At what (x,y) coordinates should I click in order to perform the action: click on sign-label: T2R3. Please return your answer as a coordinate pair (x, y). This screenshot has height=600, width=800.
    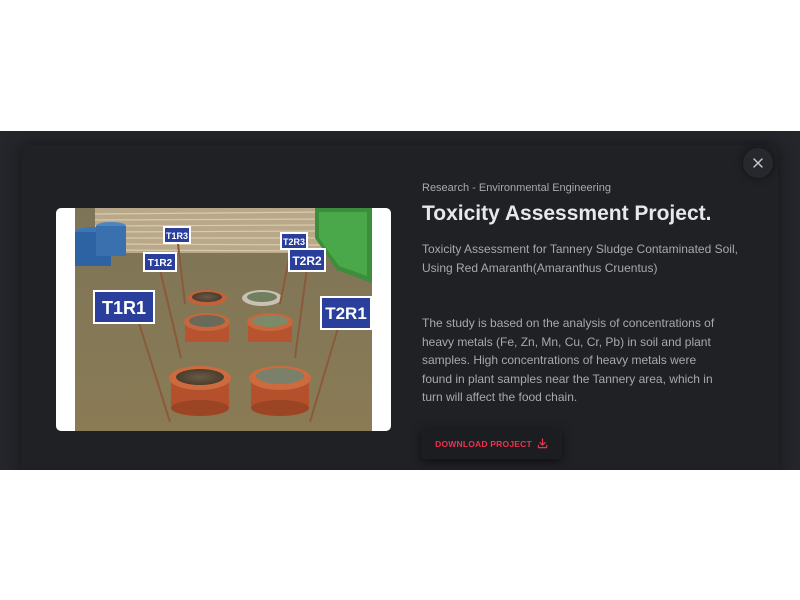
    Looking at the image, I should click on (294, 242).